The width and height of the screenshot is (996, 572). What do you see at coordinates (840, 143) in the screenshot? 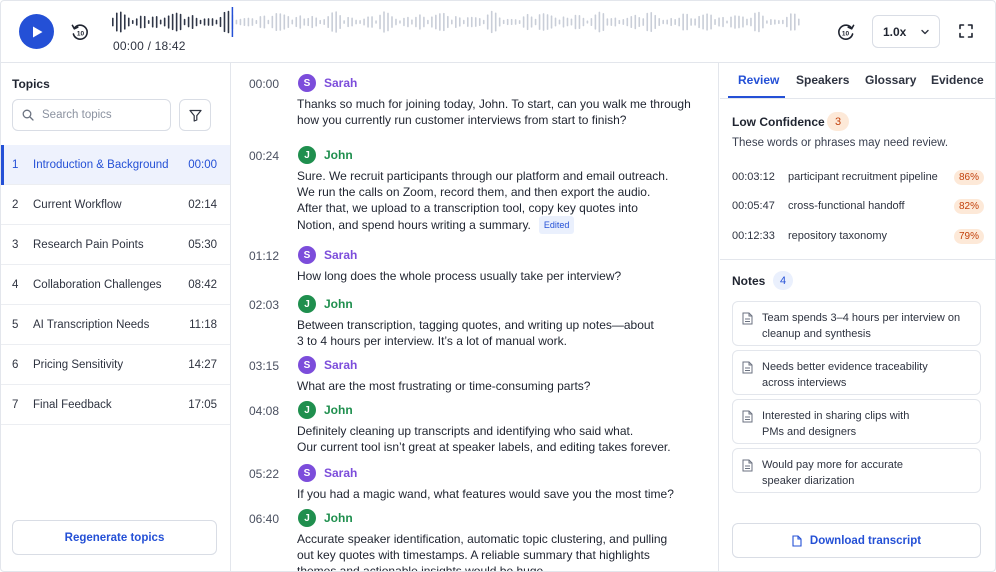
I see `low-confidence-description: These words or phrases may need review.` at bounding box center [840, 143].